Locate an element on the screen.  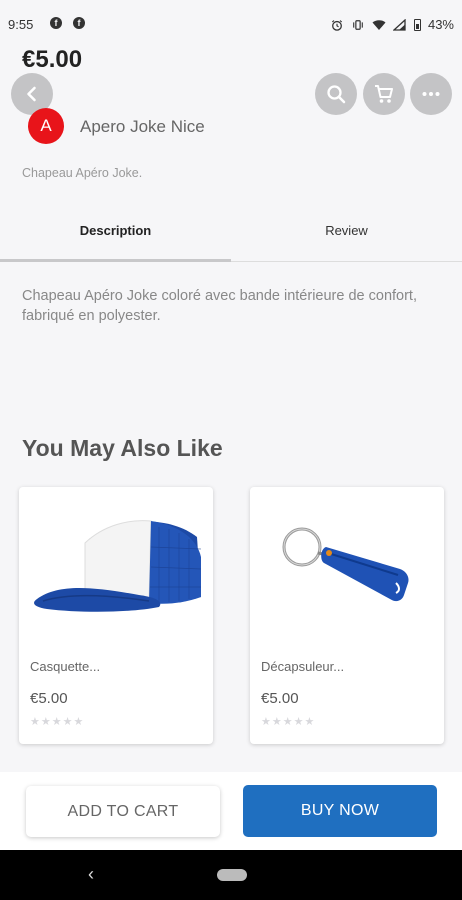
buy-now-button: BUY NOW is located at coordinates (340, 811).